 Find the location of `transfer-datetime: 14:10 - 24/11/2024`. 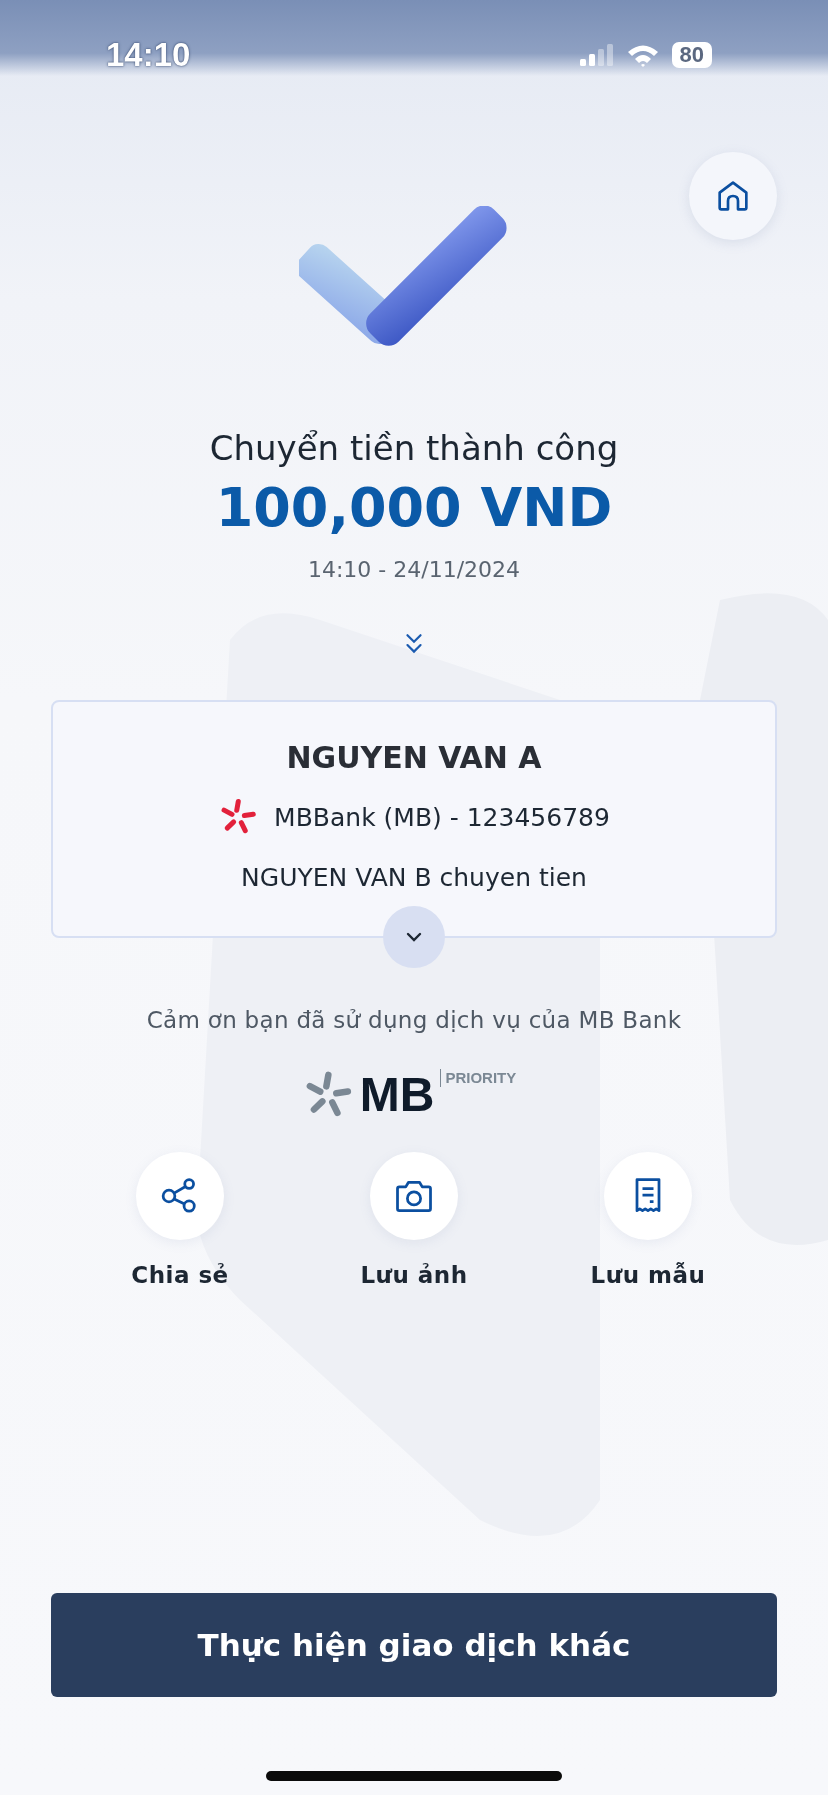

transfer-datetime: 14:10 - 24/11/2024 is located at coordinates (414, 569).